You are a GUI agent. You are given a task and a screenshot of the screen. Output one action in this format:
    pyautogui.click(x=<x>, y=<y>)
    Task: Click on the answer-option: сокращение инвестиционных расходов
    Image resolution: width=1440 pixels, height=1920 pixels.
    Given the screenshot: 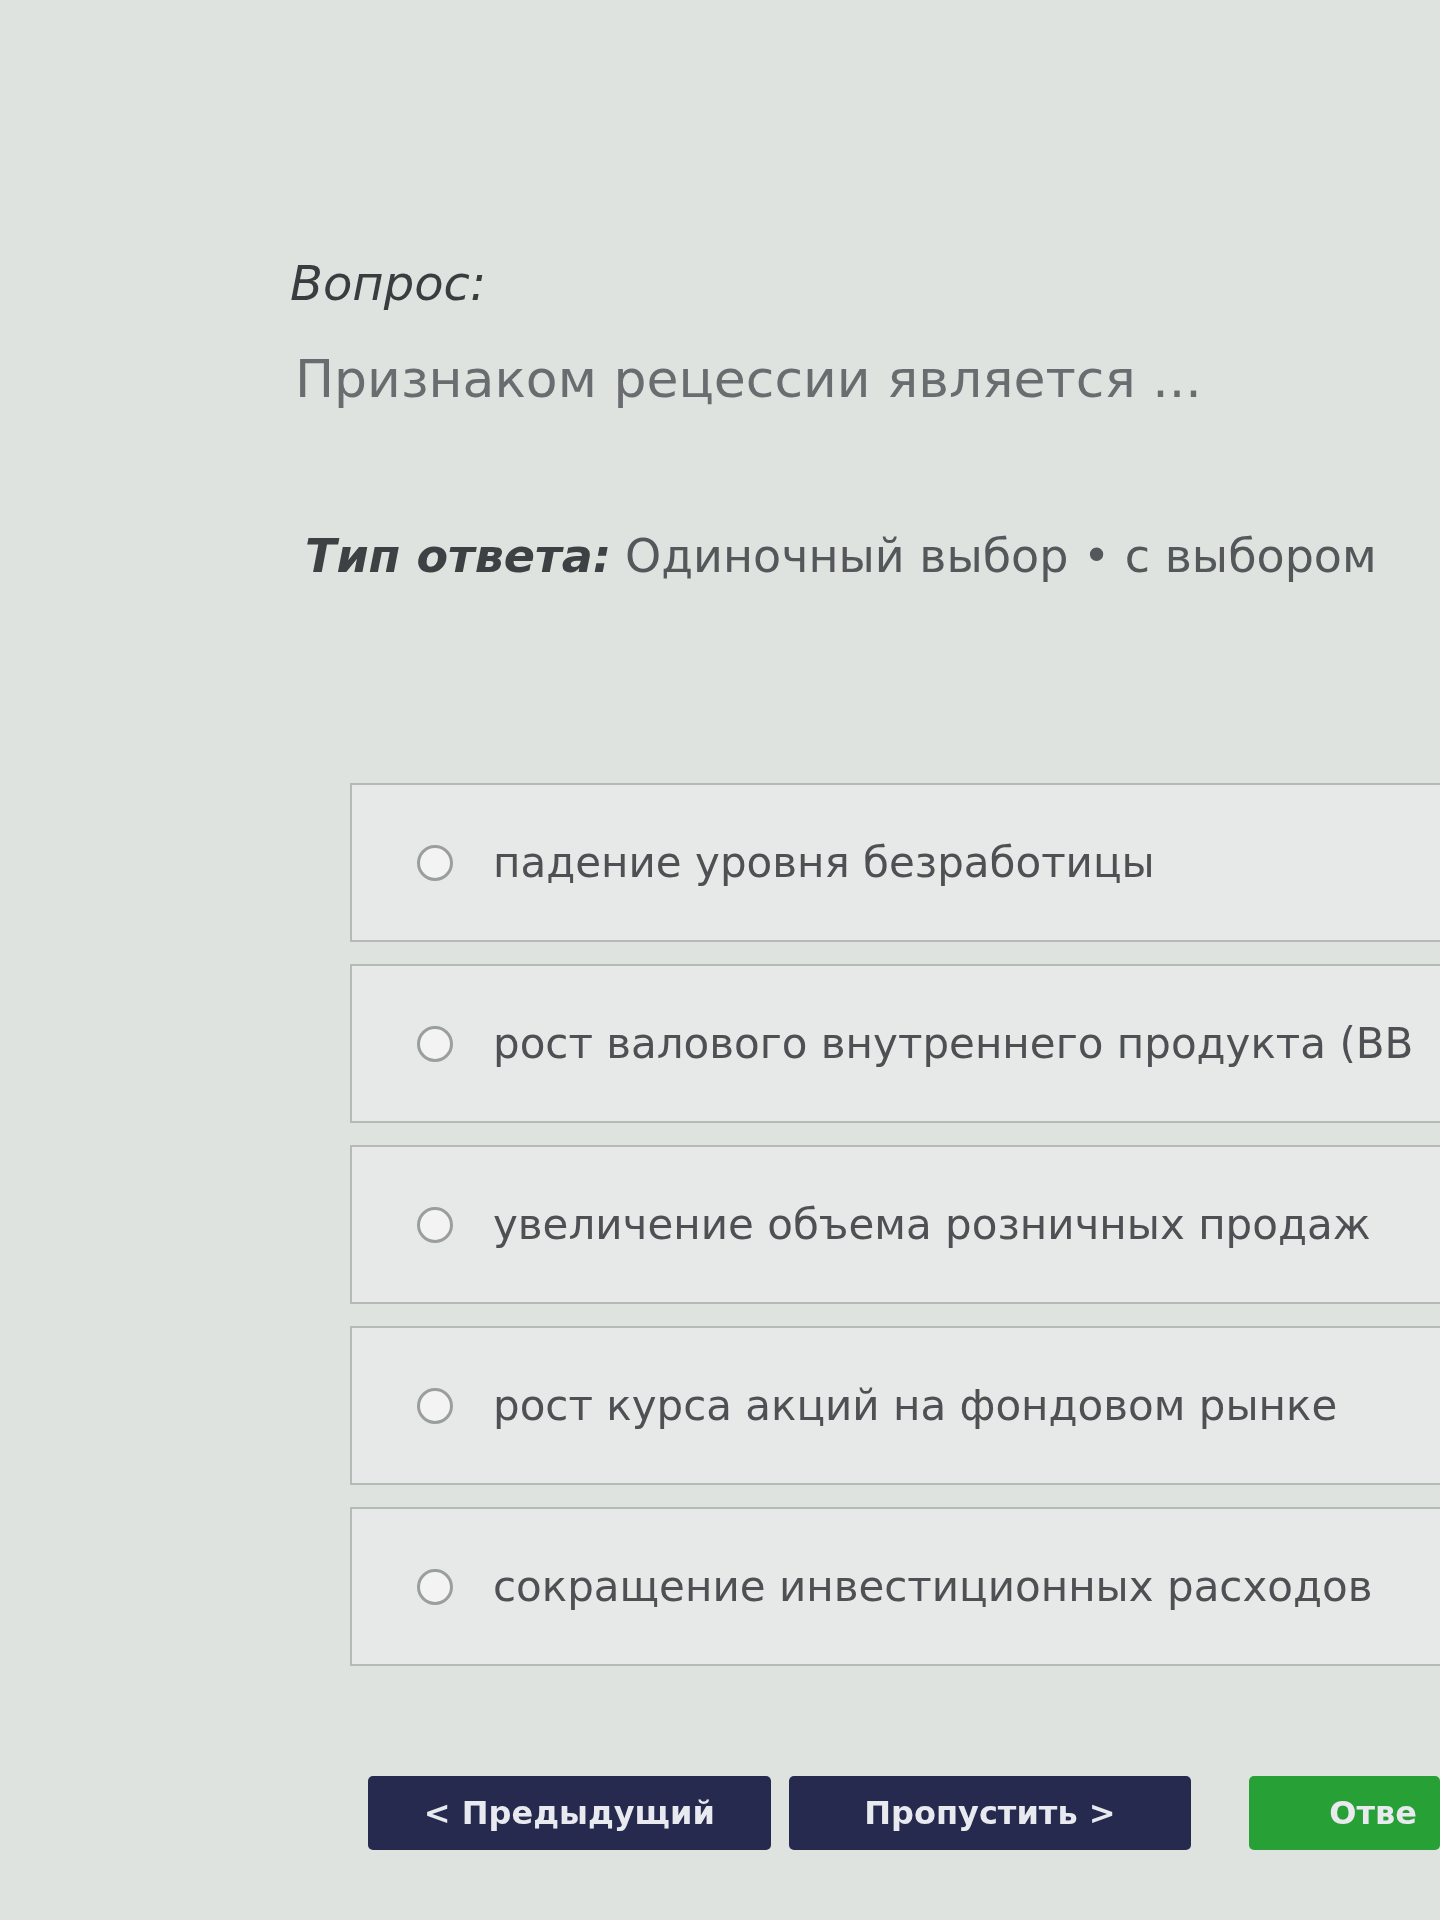 What is the action you would take?
    pyautogui.click(x=895, y=1586)
    